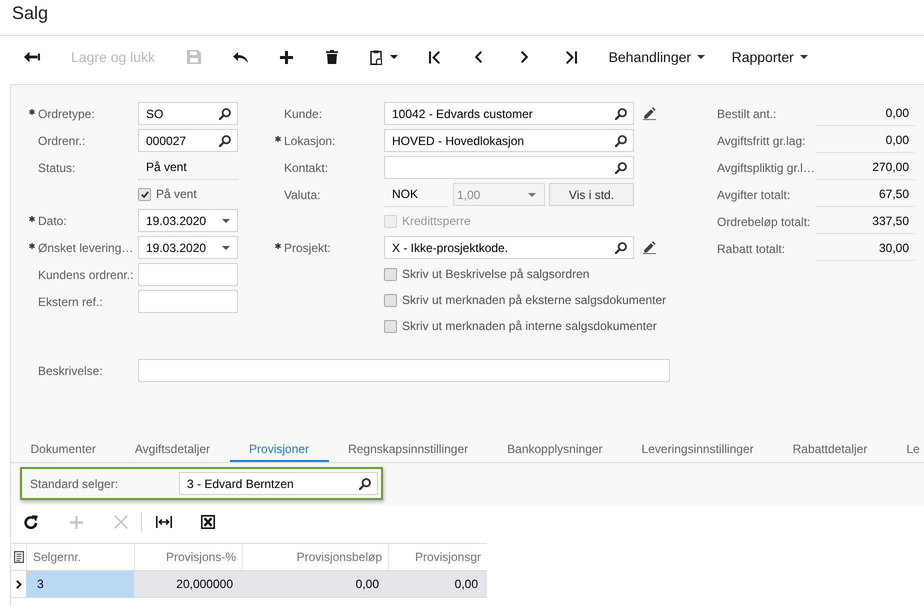  Describe the element at coordinates (315, 557) in the screenshot. I see `column-header: Provisjonsbeløp` at that location.